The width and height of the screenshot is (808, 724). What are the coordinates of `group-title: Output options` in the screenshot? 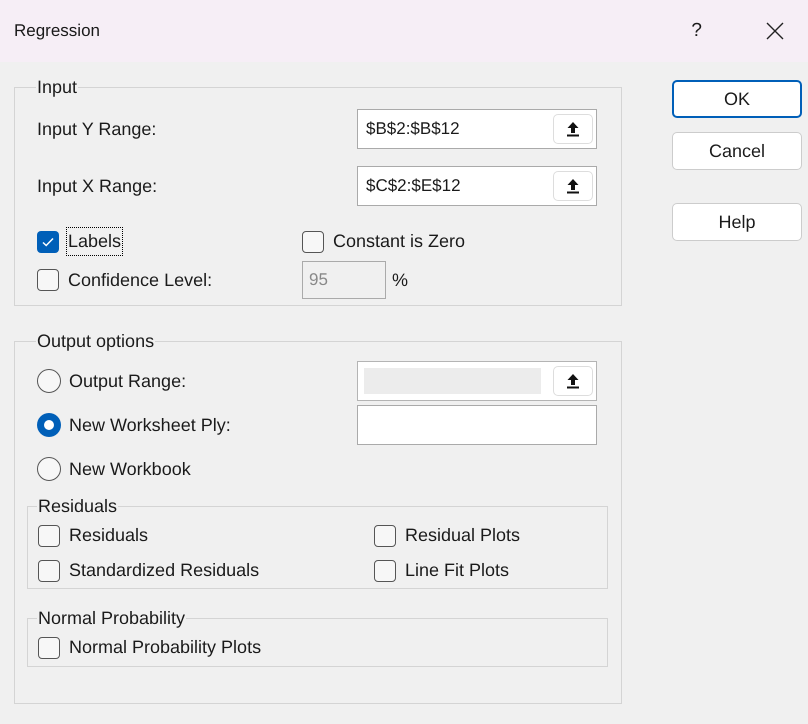 It's located at (96, 341).